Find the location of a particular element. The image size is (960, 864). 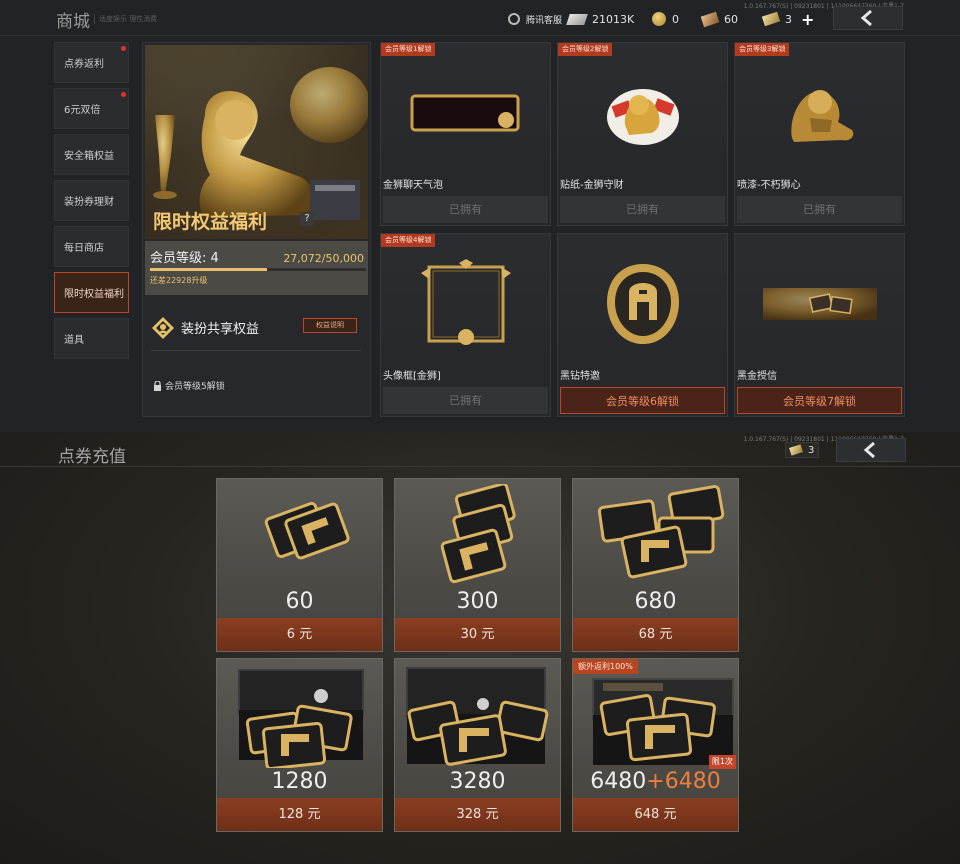

reward-card-black-diamond: 黑钻特邀 会员等级6解锁 is located at coordinates (642, 325).